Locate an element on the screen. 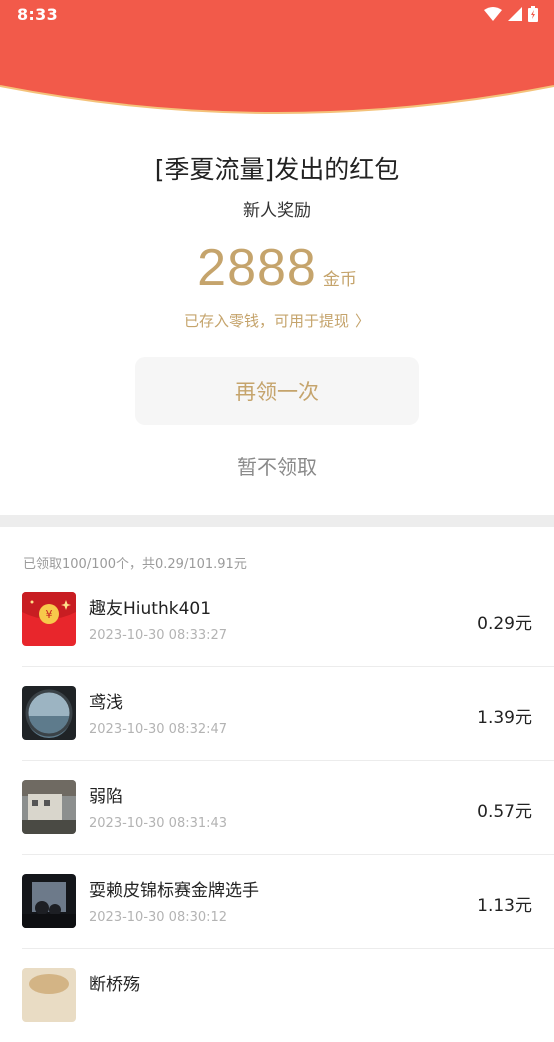 The width and height of the screenshot is (554, 1042). claimer-name: 断桥殇 is located at coordinates (114, 985).